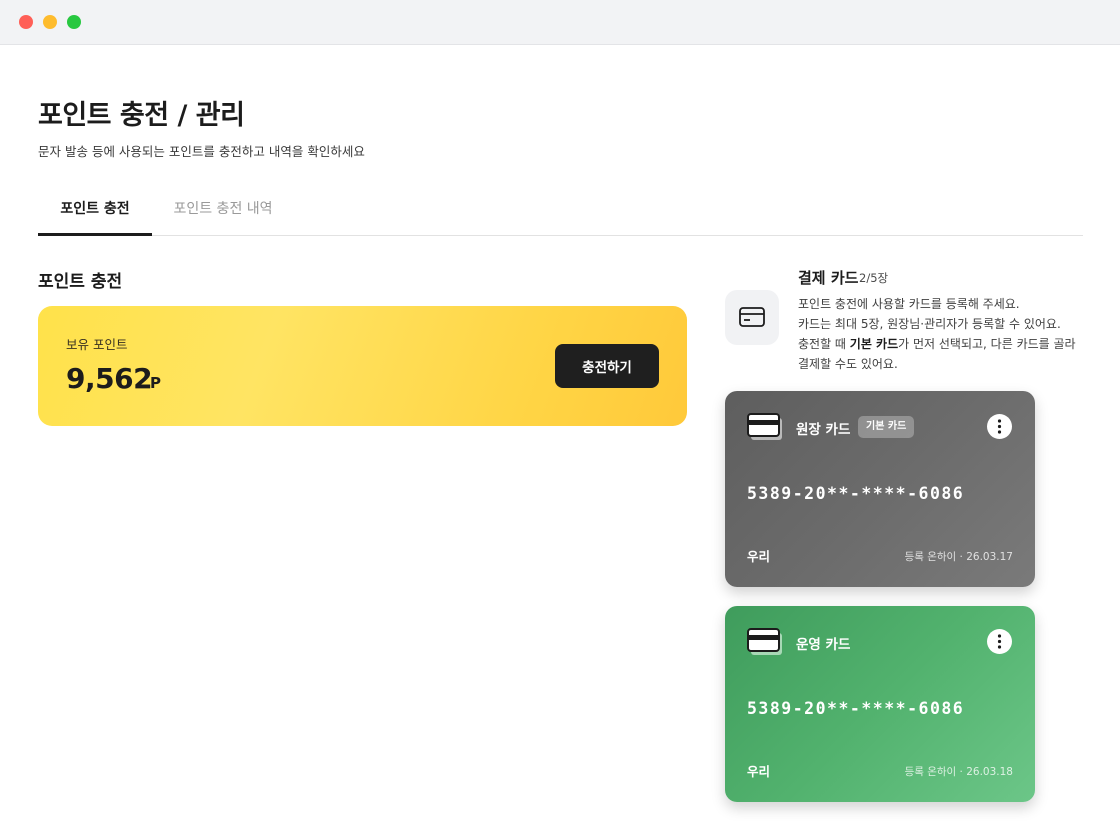 Image resolution: width=1120 pixels, height=821 pixels. Describe the element at coordinates (886, 427) in the screenshot. I see `default-card-badge: 기본 카드` at that location.